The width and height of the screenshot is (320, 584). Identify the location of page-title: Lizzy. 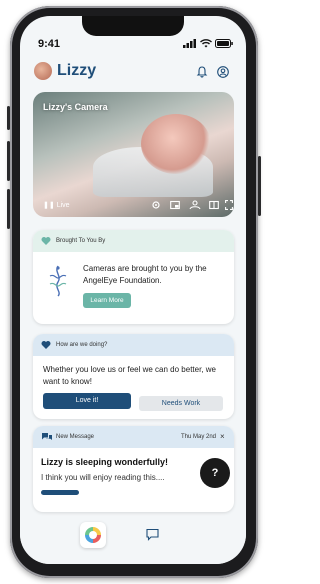
(77, 70).